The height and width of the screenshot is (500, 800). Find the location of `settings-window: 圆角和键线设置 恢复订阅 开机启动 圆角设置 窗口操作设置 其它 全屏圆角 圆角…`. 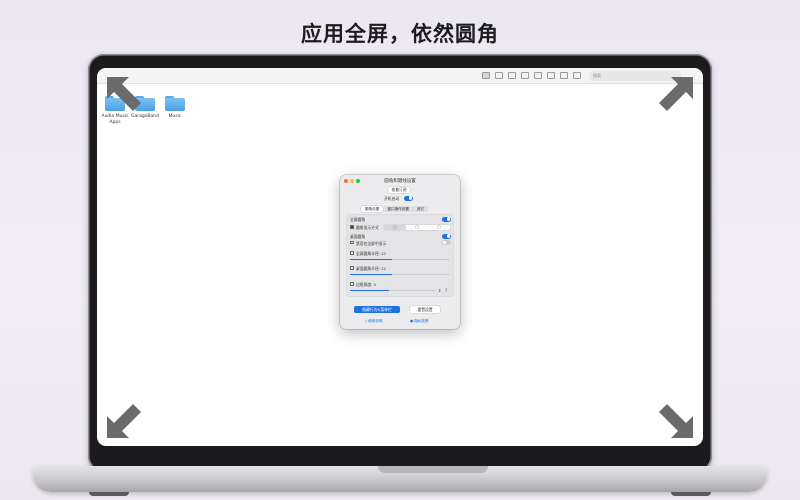

settings-window: 圆角和键线设置 恢复订阅 开机启动 圆角设置 窗口操作设置 其它 全屏圆角 圆角… is located at coordinates (400, 252).